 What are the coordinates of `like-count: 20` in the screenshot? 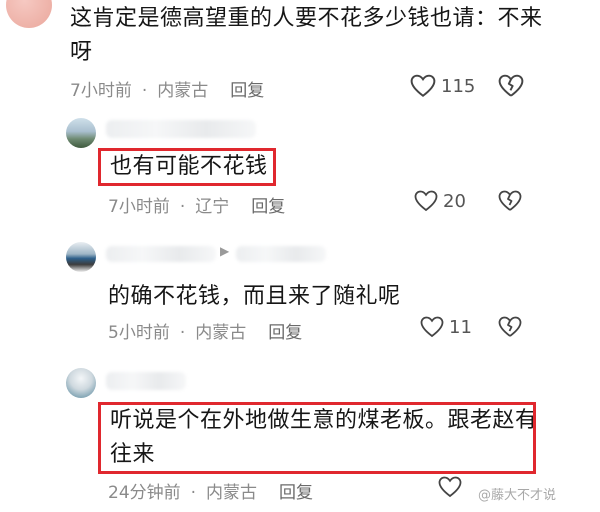 It's located at (454, 201).